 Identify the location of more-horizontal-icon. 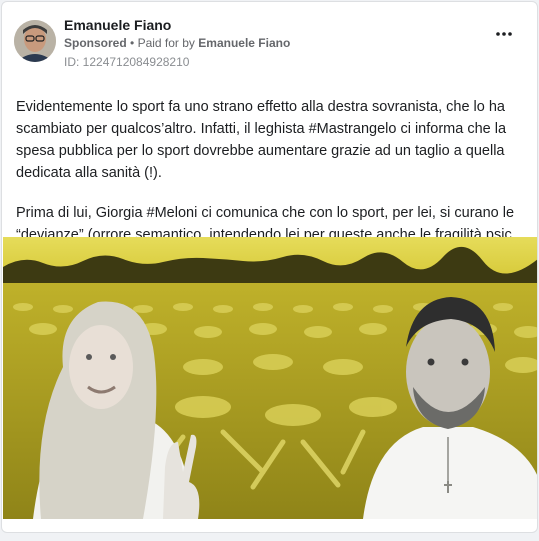
(504, 34).